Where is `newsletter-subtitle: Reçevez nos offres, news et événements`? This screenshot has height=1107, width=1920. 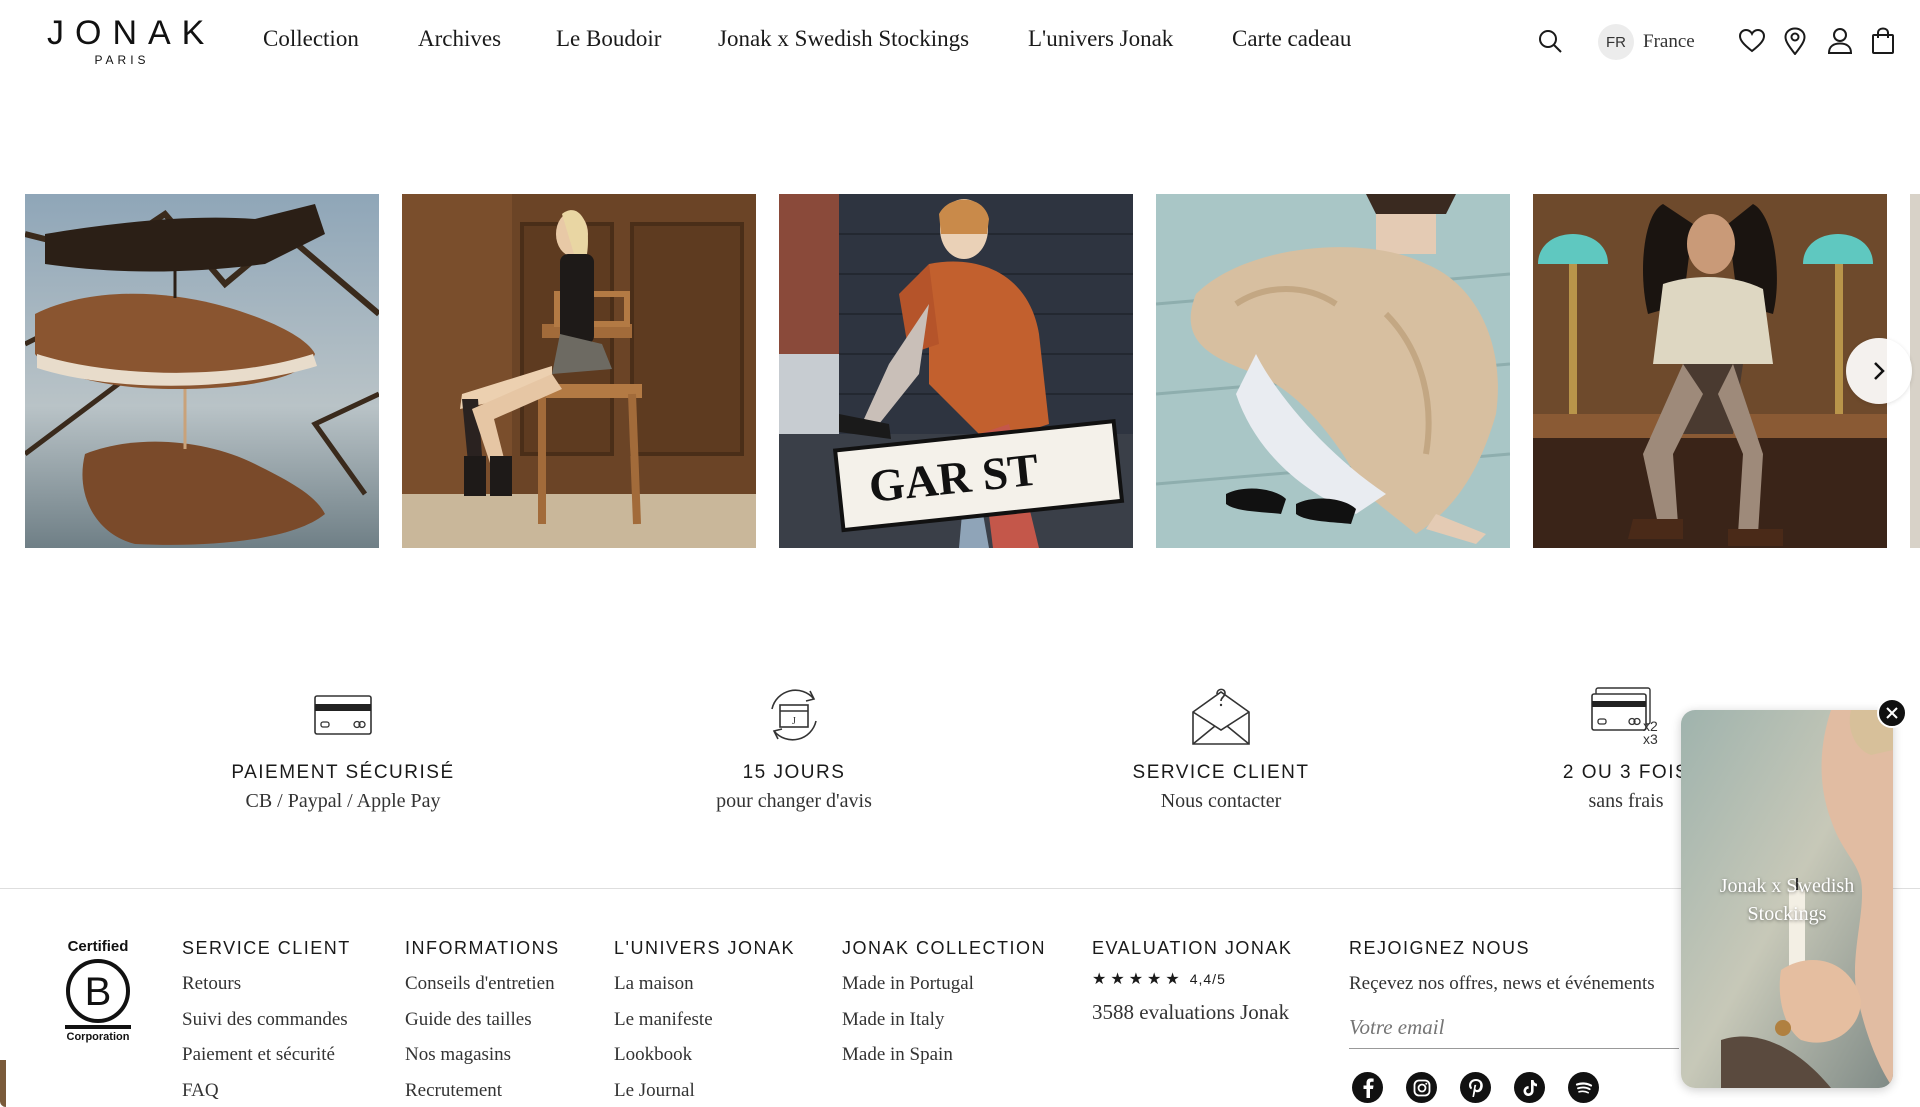
newsletter-subtitle: Reçevez nos offres, news et événements is located at coordinates (1502, 983).